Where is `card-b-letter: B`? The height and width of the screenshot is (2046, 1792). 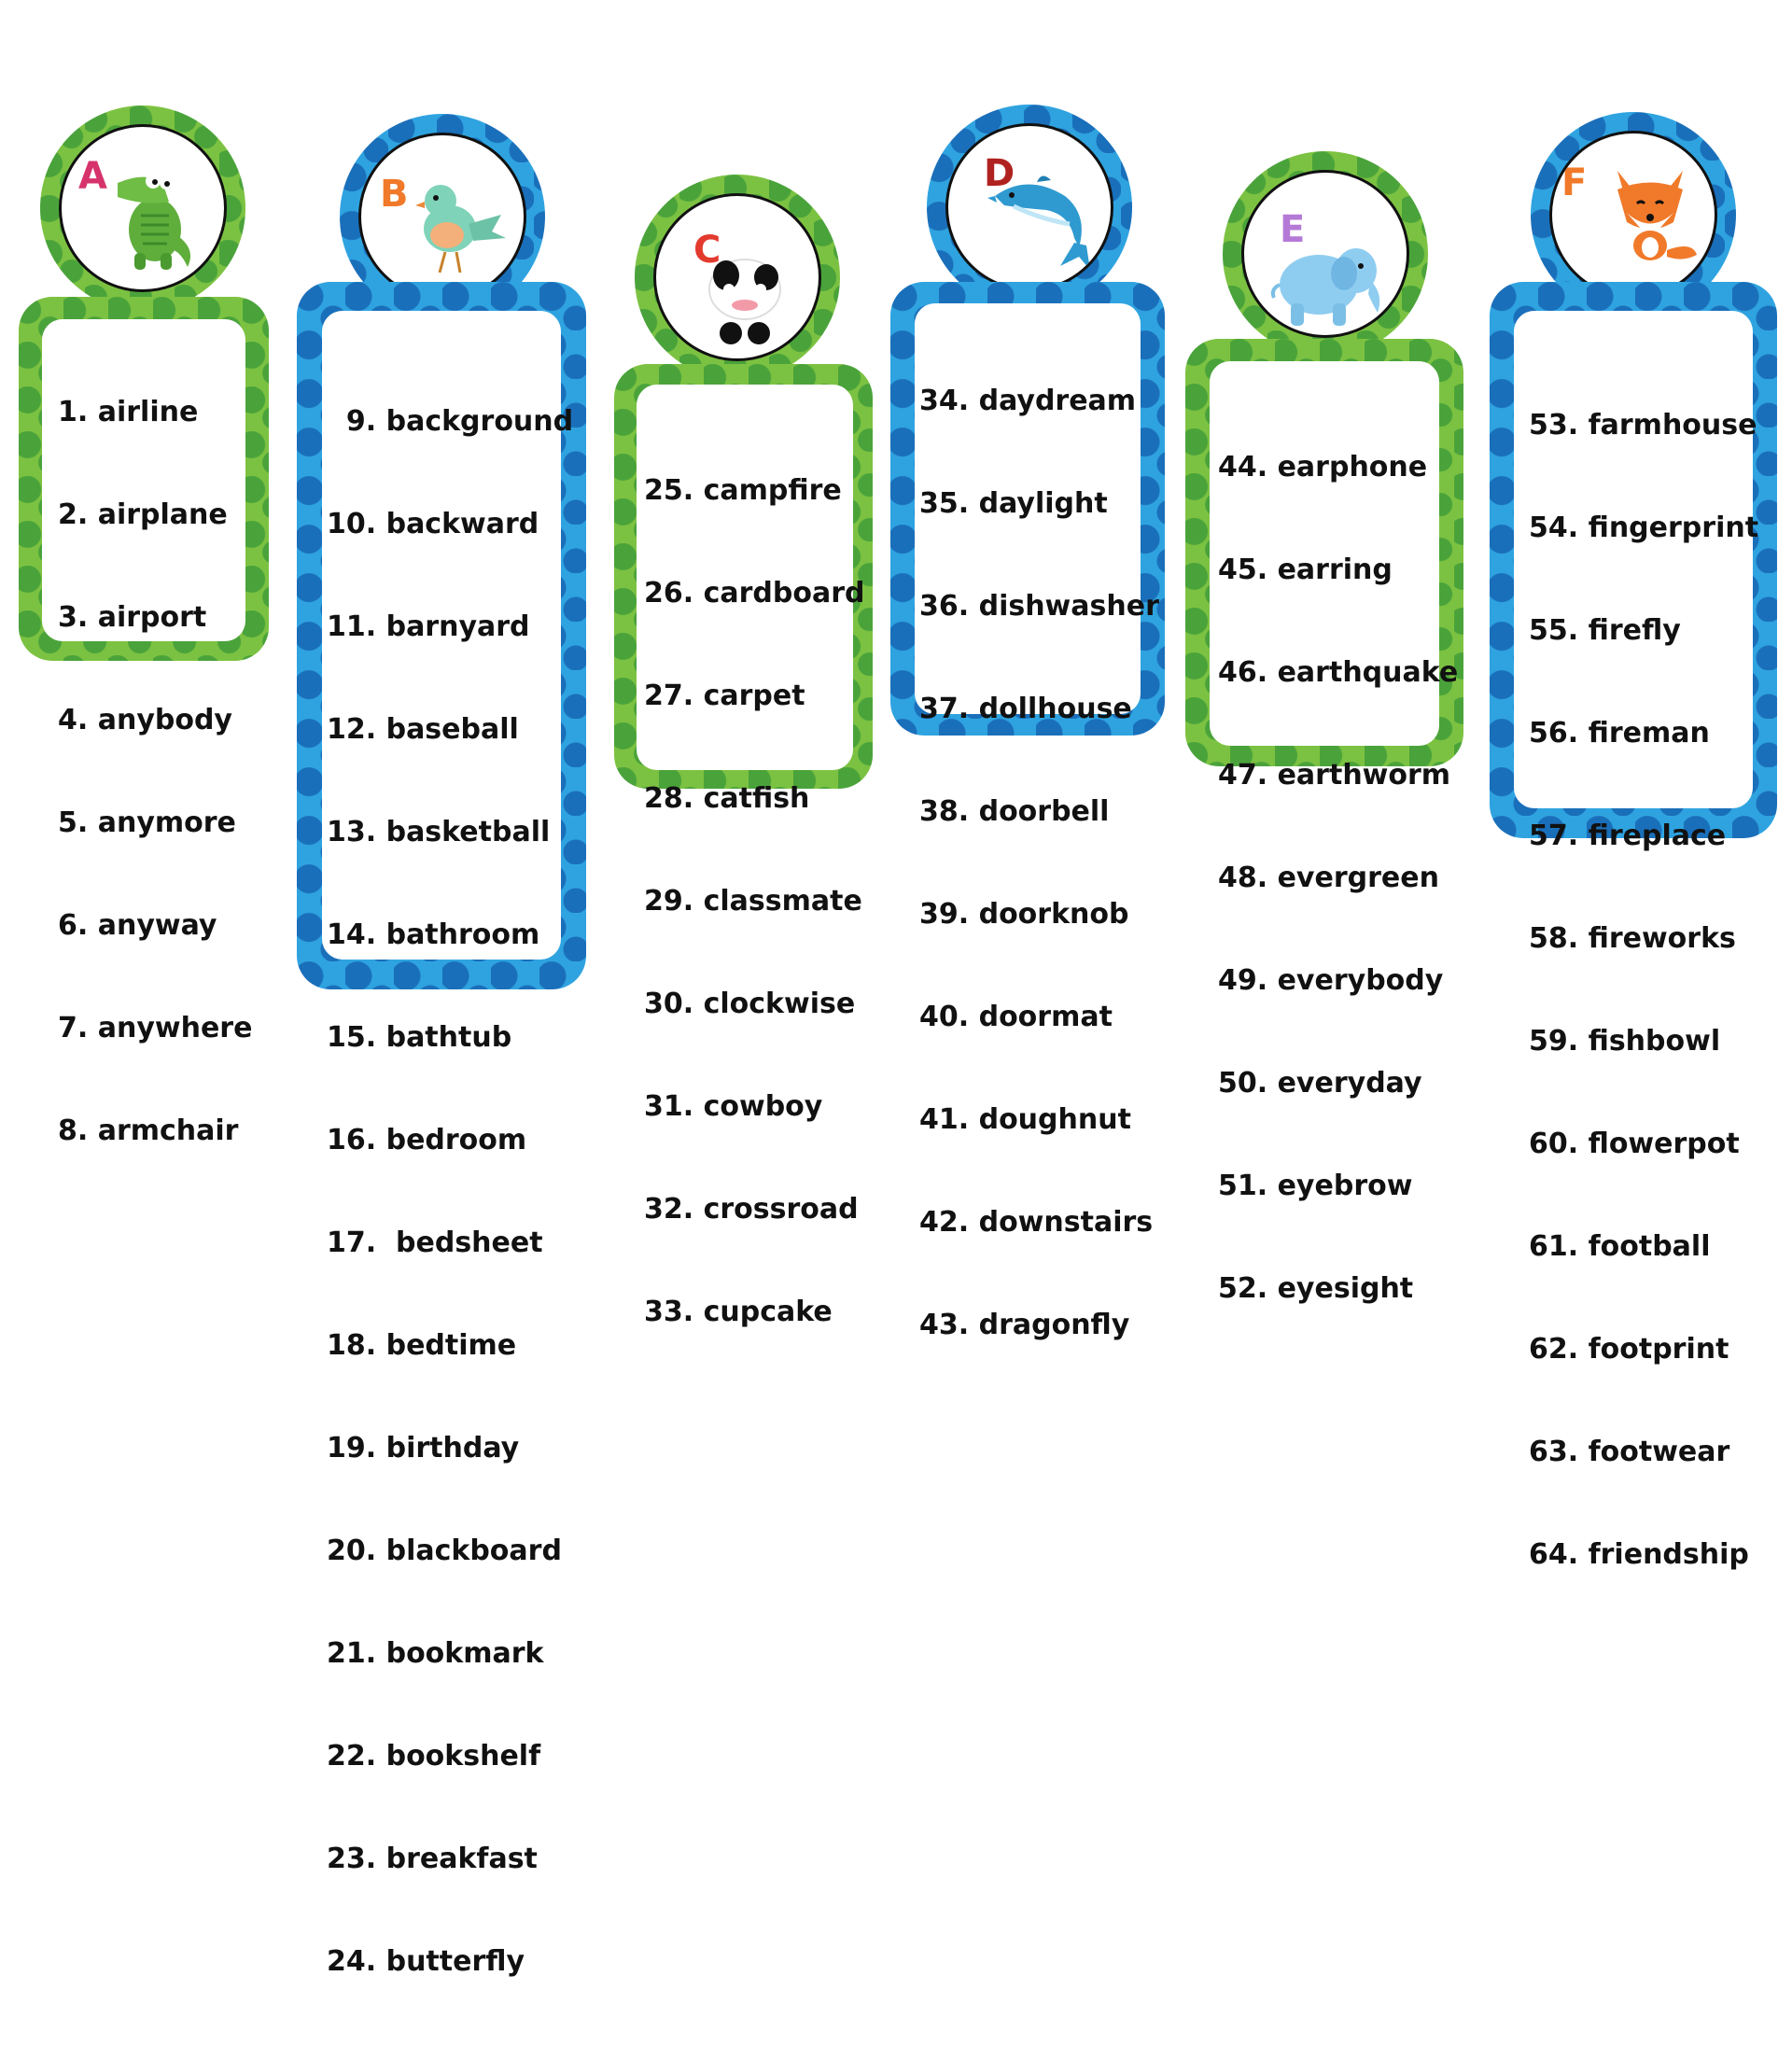
card-b-letter: B is located at coordinates (394, 194).